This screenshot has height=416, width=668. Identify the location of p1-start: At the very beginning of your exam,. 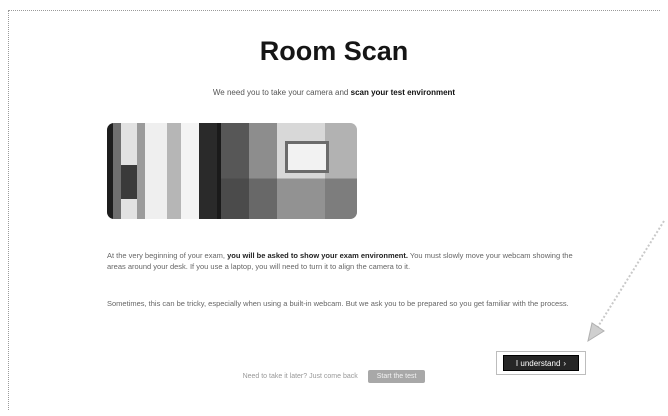
(166, 255).